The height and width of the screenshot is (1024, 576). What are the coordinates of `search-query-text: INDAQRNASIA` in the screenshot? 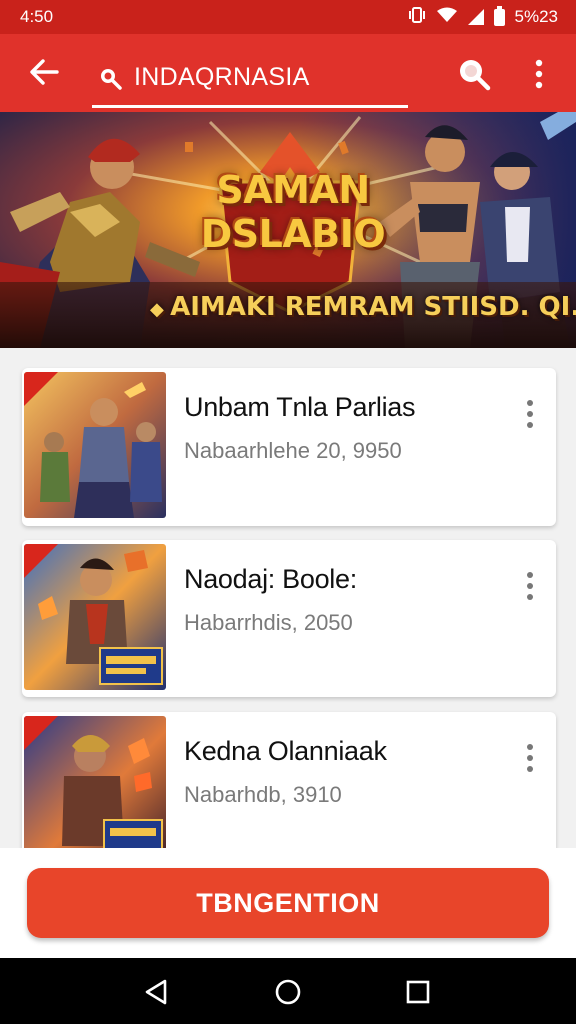 It's located at (222, 77).